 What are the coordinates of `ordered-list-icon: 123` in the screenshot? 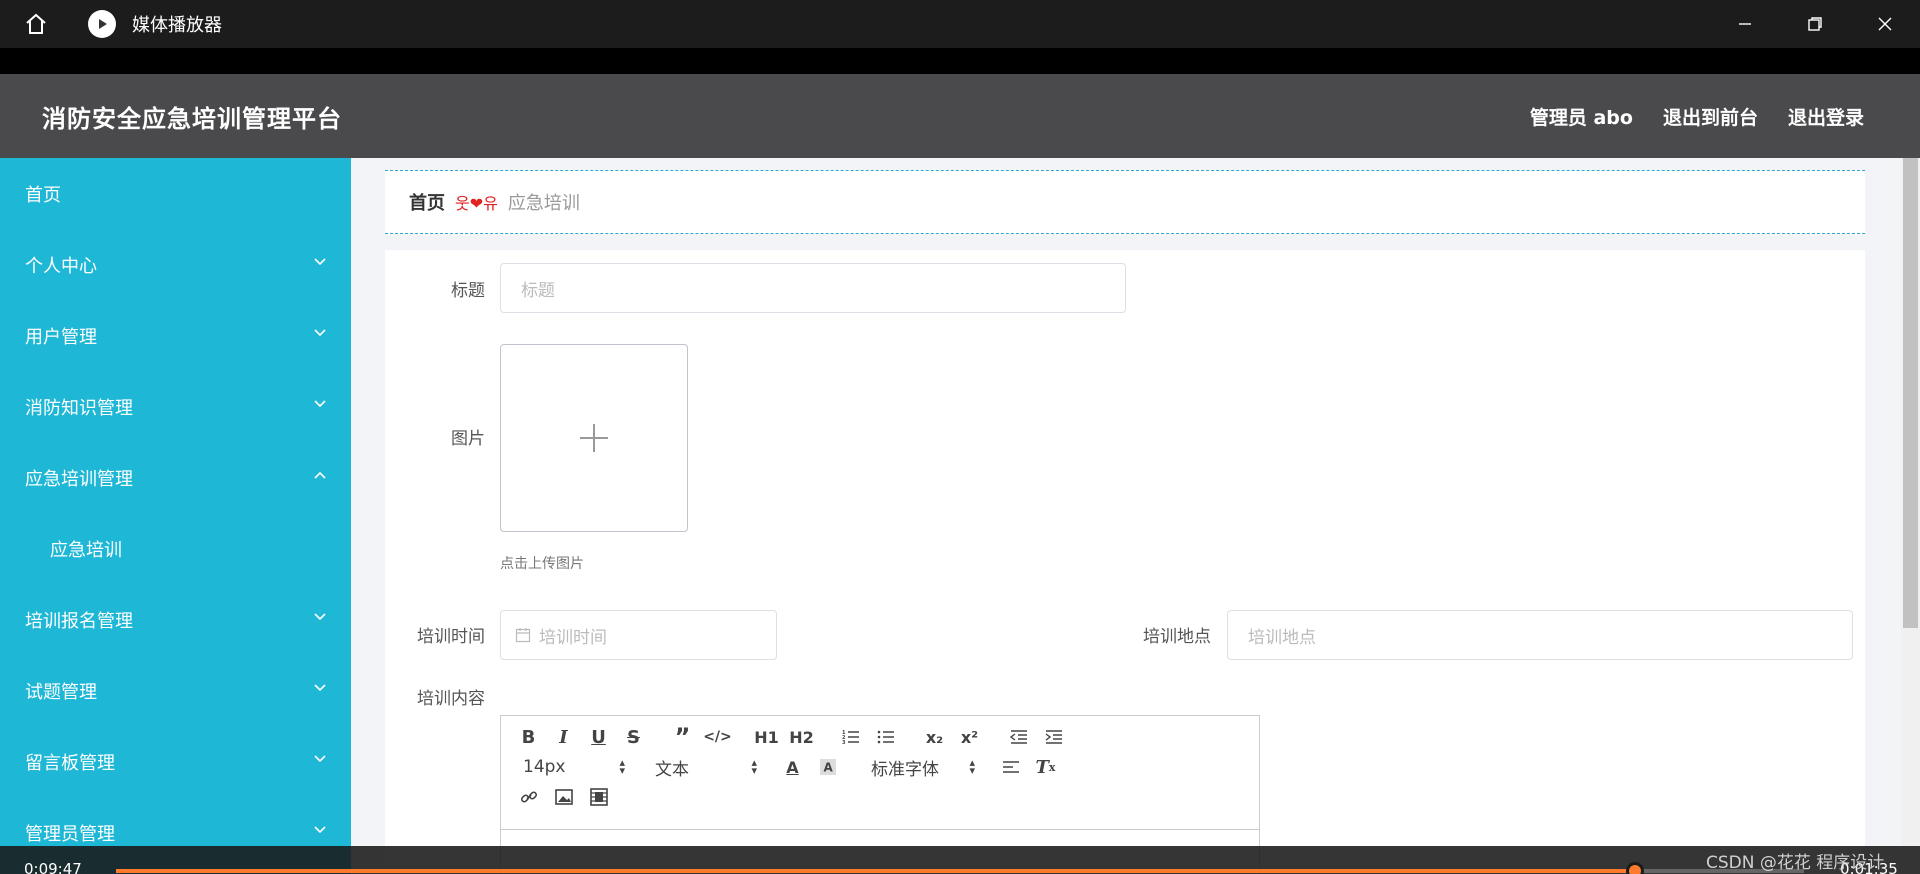 It's located at (850, 737).